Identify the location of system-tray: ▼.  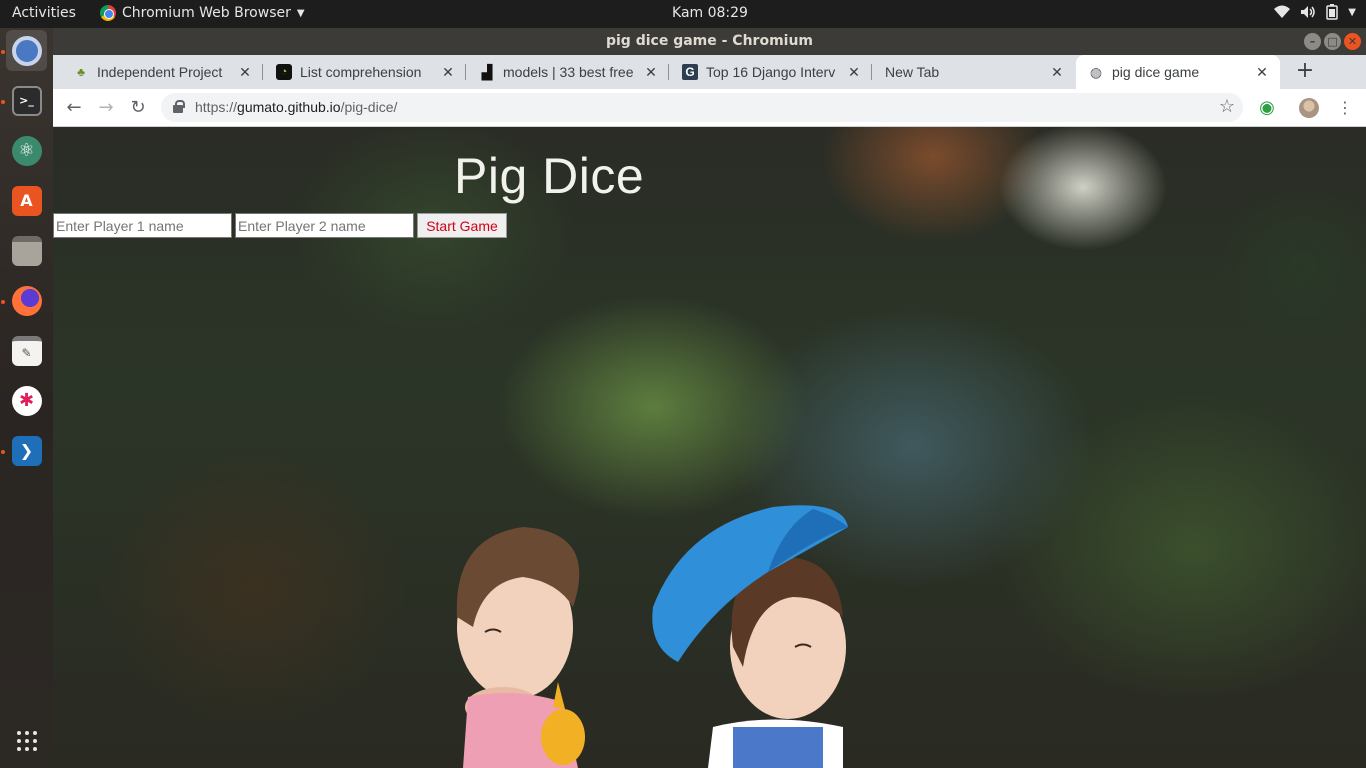
(1315, 12).